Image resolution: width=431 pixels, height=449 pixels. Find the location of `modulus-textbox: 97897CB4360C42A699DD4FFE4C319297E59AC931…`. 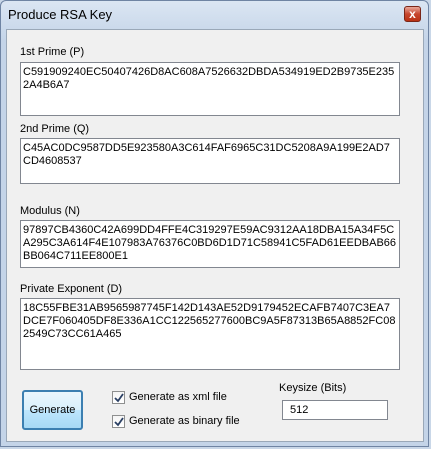

modulus-textbox: 97897CB4360C42A699DD4FFE4C319297E59AC931… is located at coordinates (210, 244).